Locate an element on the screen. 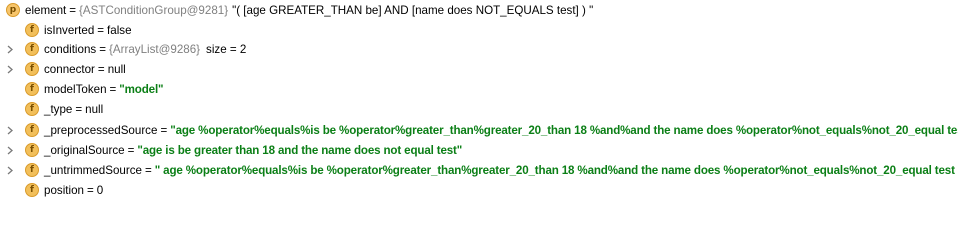 Image resolution: width=958 pixels, height=240 pixels. field-name: _type is located at coordinates (58, 109).